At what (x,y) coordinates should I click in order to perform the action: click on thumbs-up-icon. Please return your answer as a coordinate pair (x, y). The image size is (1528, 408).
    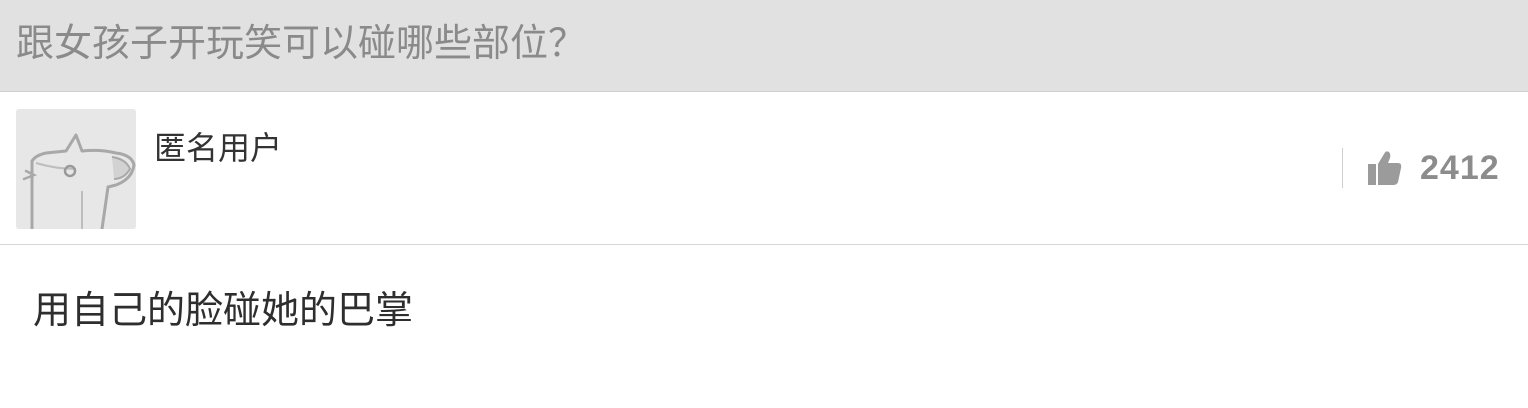
    Looking at the image, I should click on (1385, 168).